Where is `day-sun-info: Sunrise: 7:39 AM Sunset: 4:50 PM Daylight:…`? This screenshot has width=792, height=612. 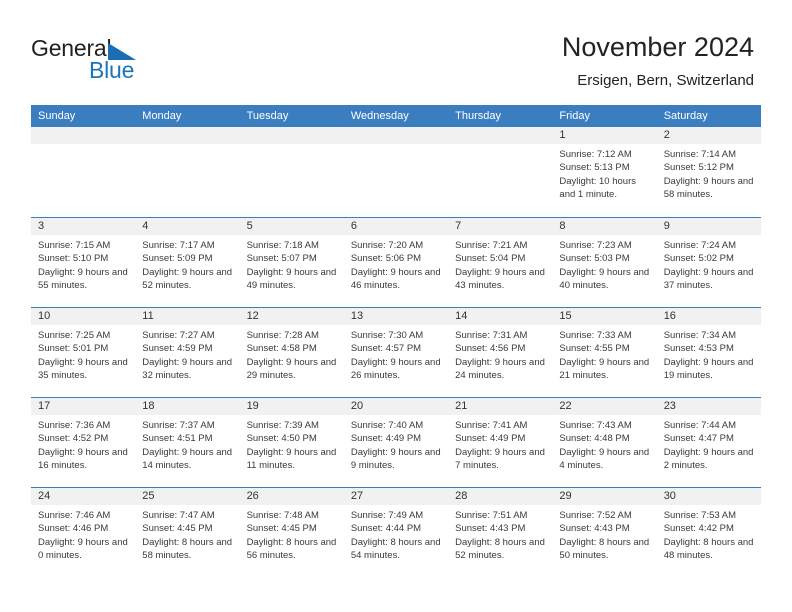 day-sun-info: Sunrise: 7:39 AM Sunset: 4:50 PM Daylight:… is located at coordinates (292, 443).